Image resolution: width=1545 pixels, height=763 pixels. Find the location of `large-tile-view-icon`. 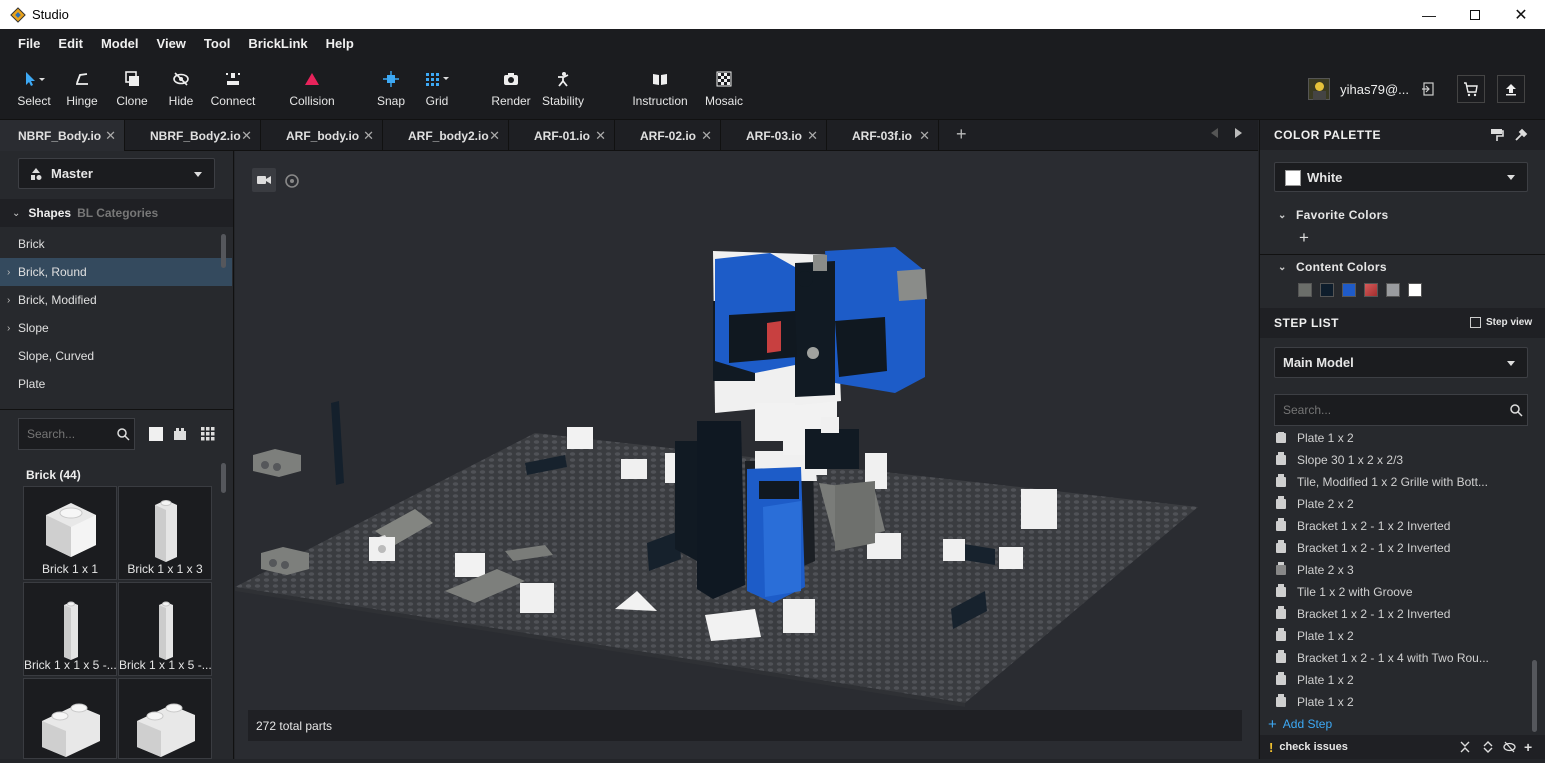

large-tile-view-icon is located at coordinates (156, 434).